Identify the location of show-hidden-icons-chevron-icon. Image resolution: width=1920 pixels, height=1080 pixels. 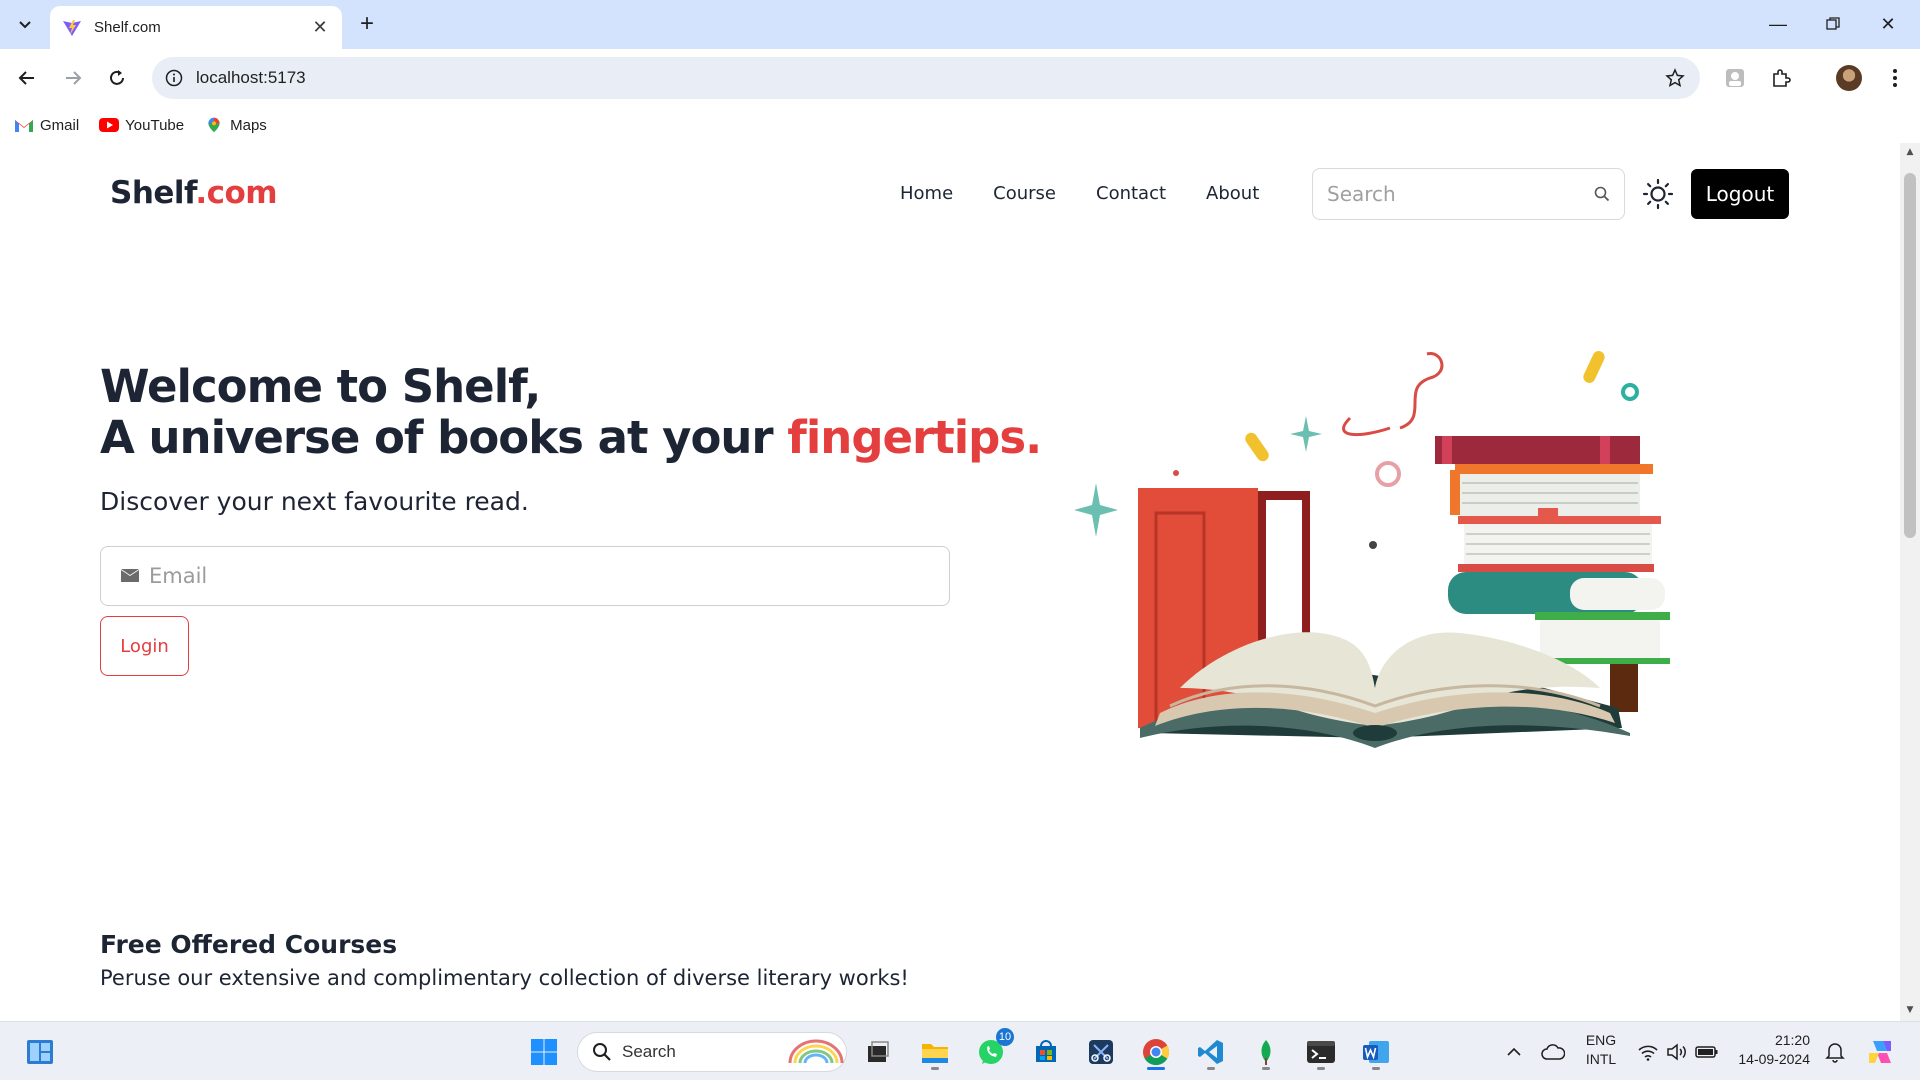
(1514, 1052).